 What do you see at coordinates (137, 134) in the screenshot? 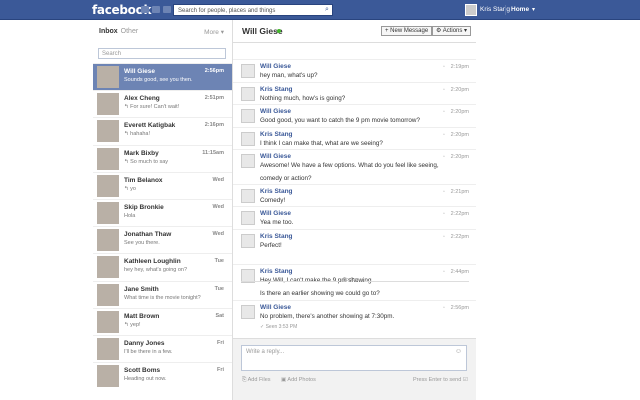
I see `thread-snippet: ↰ hahaha!` at bounding box center [137, 134].